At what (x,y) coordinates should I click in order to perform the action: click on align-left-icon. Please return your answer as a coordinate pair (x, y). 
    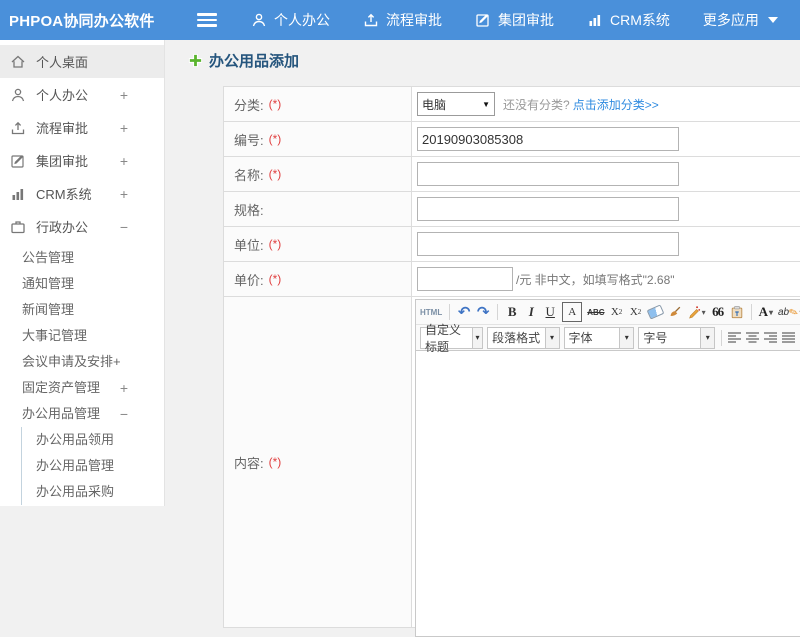
    Looking at the image, I should click on (735, 338).